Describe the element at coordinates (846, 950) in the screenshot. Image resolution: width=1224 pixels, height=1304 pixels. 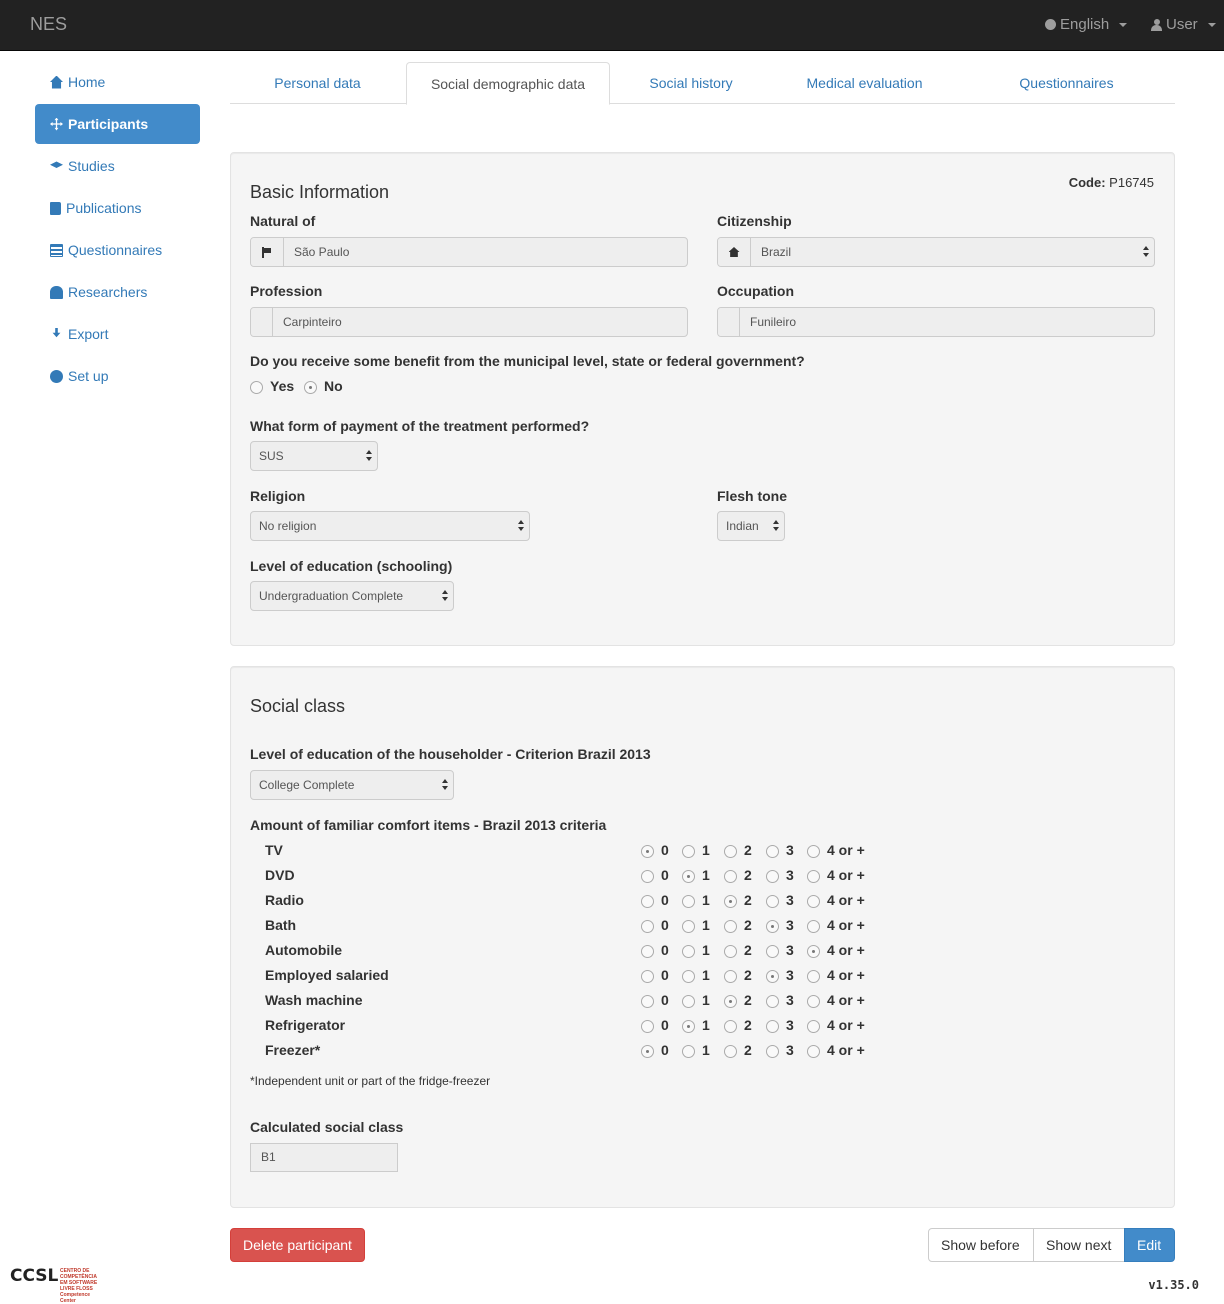
I see `comfort-radio-label: 4 or +` at that location.